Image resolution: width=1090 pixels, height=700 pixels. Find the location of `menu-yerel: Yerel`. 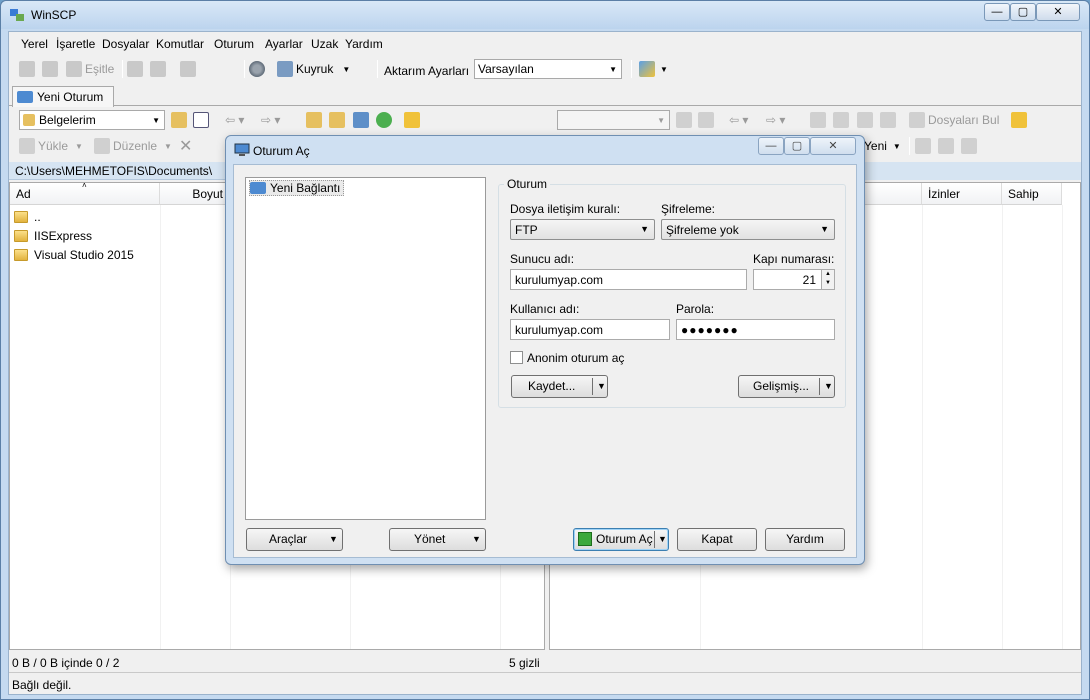

menu-yerel: Yerel is located at coordinates (34, 44).